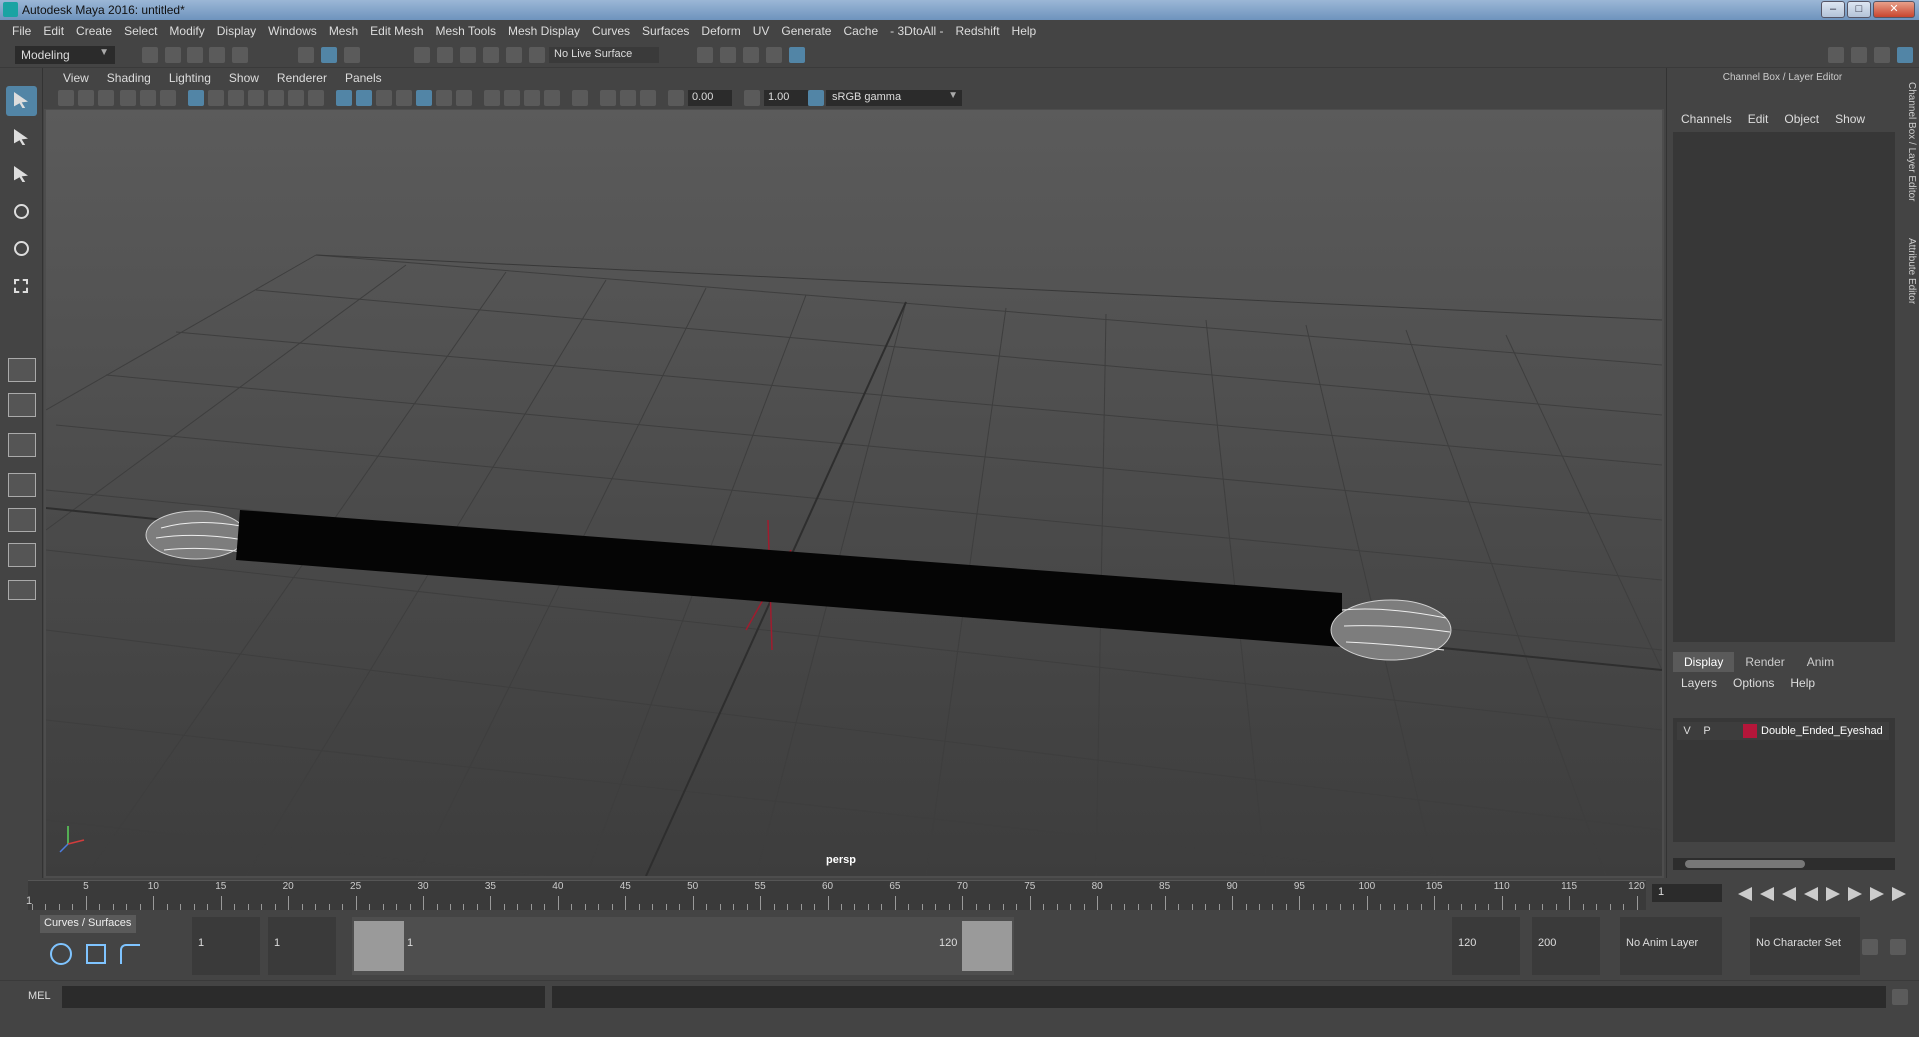 The image size is (1919, 1037). I want to click on undo-icon, so click(217, 55).